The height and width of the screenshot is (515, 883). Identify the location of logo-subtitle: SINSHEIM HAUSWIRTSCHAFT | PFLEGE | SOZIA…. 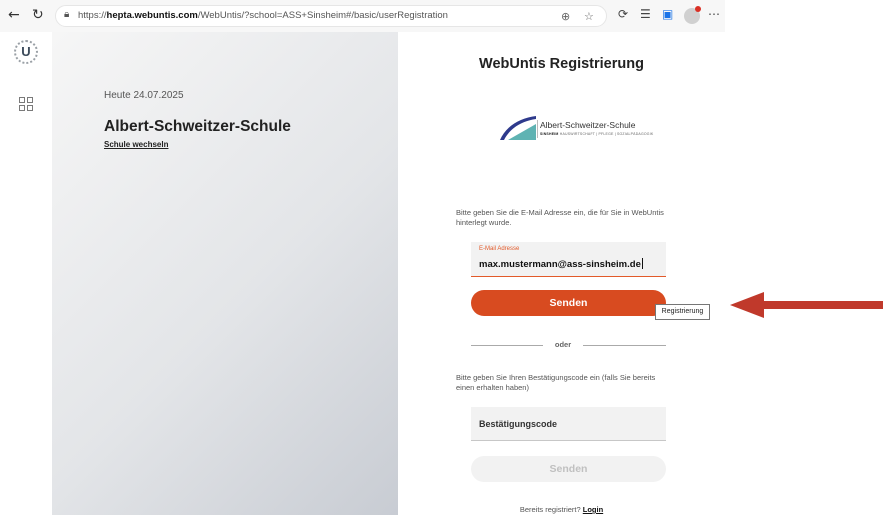
(597, 134).